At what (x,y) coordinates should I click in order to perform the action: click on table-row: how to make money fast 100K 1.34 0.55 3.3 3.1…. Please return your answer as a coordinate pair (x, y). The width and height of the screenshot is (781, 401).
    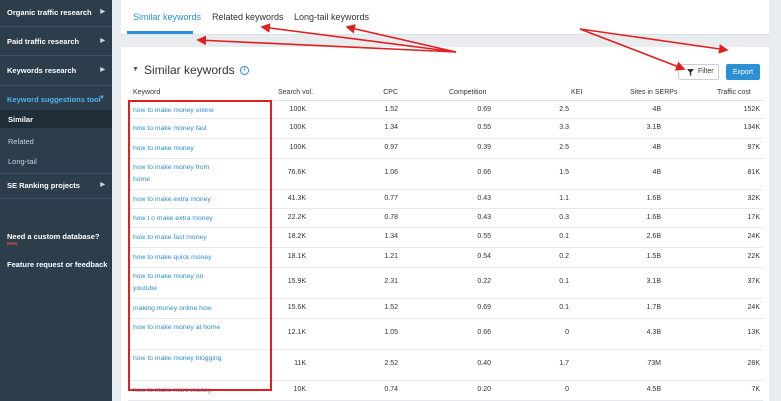
    Looking at the image, I should click on (445, 129).